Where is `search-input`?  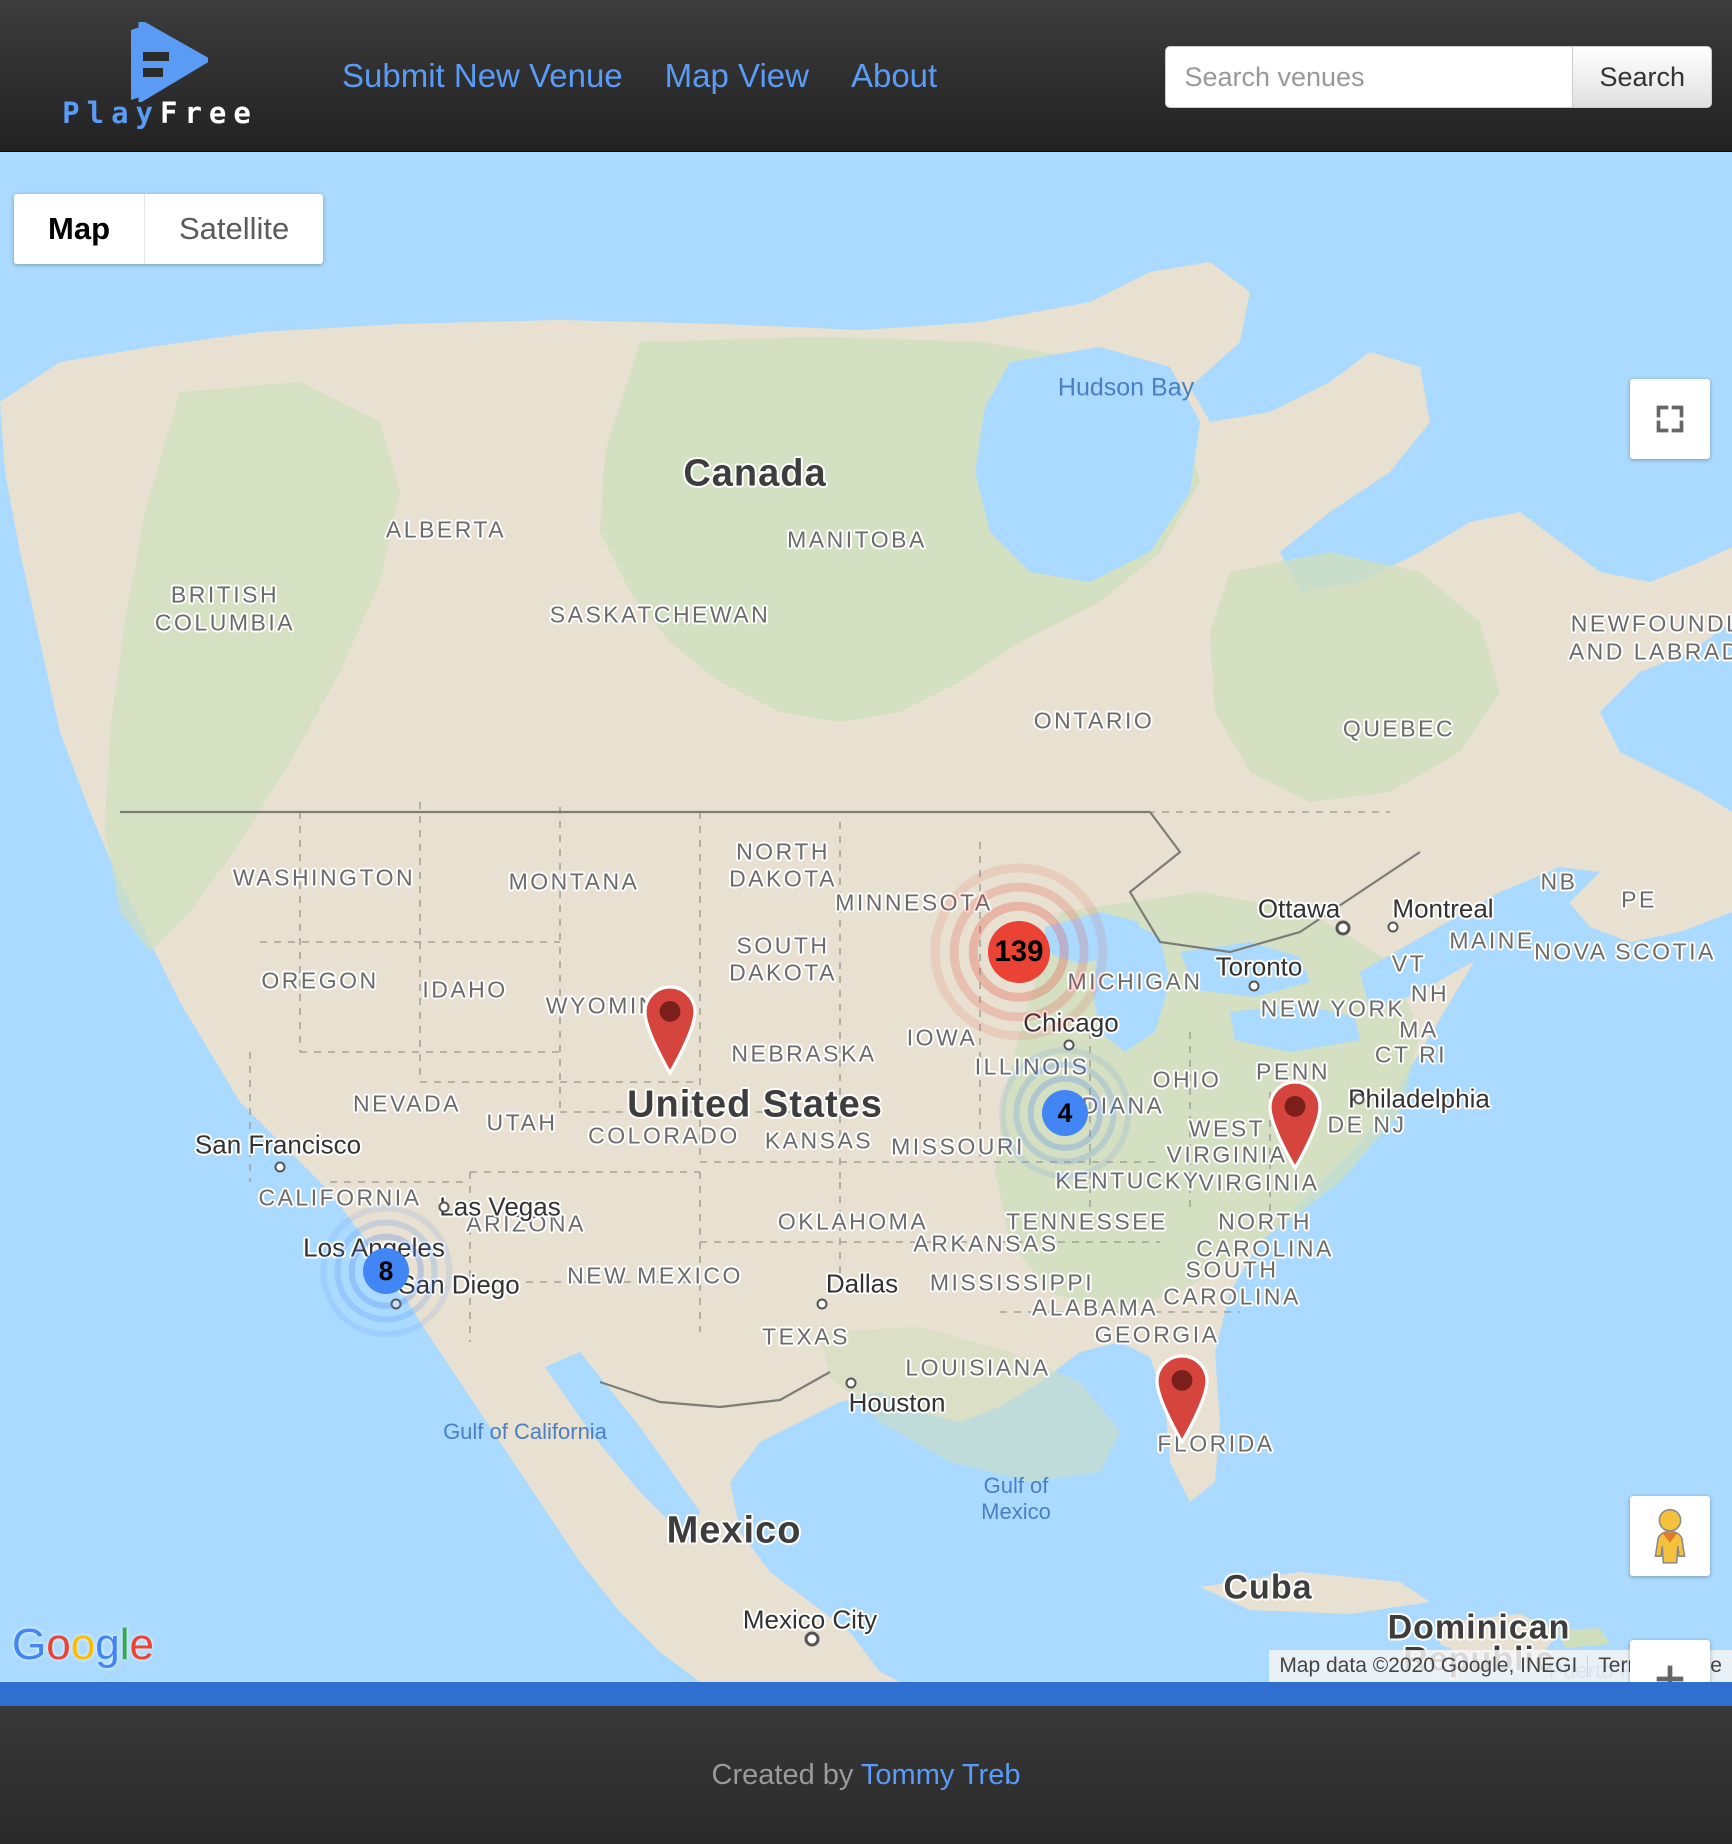
search-input is located at coordinates (1369, 77).